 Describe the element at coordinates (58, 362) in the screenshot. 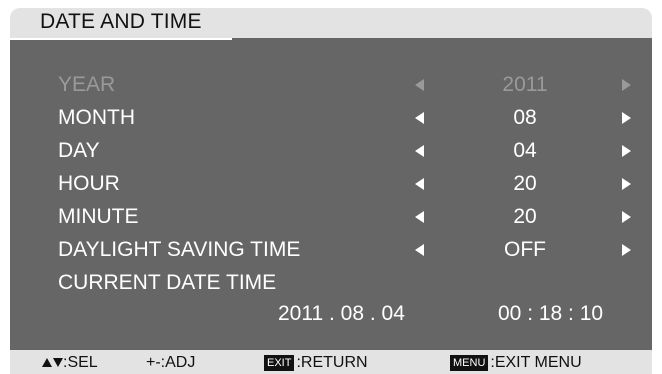

I see `down-arrow-icon` at that location.